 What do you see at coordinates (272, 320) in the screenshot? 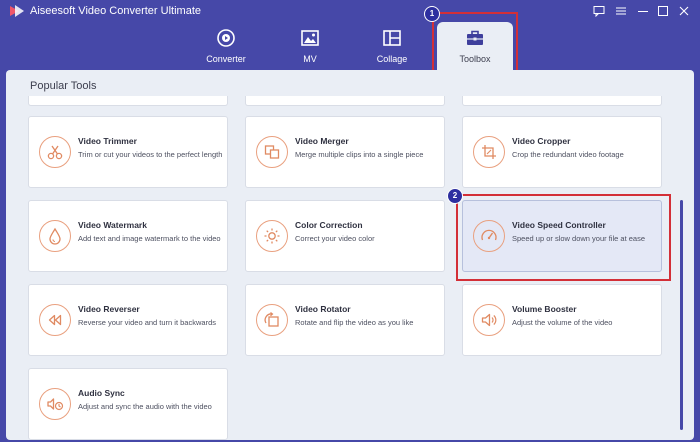
I see `rotate-icon` at bounding box center [272, 320].